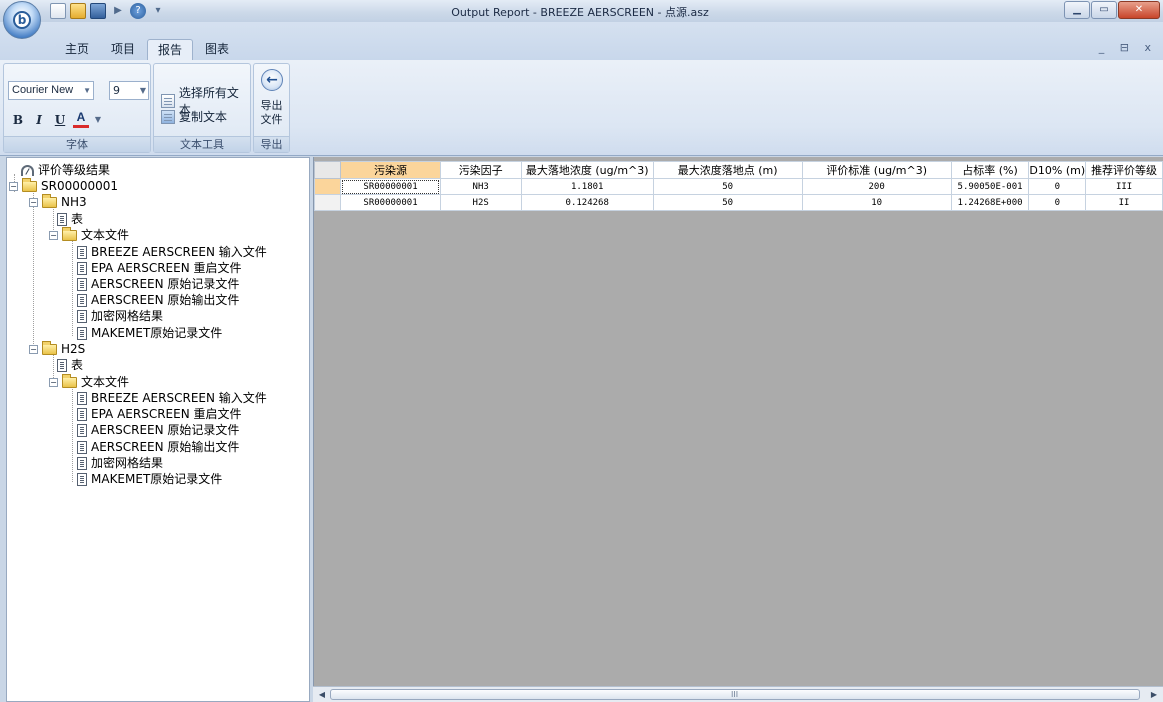 The width and height of the screenshot is (1163, 702). I want to click on column-header-d10: D10% (m), so click(1057, 170).